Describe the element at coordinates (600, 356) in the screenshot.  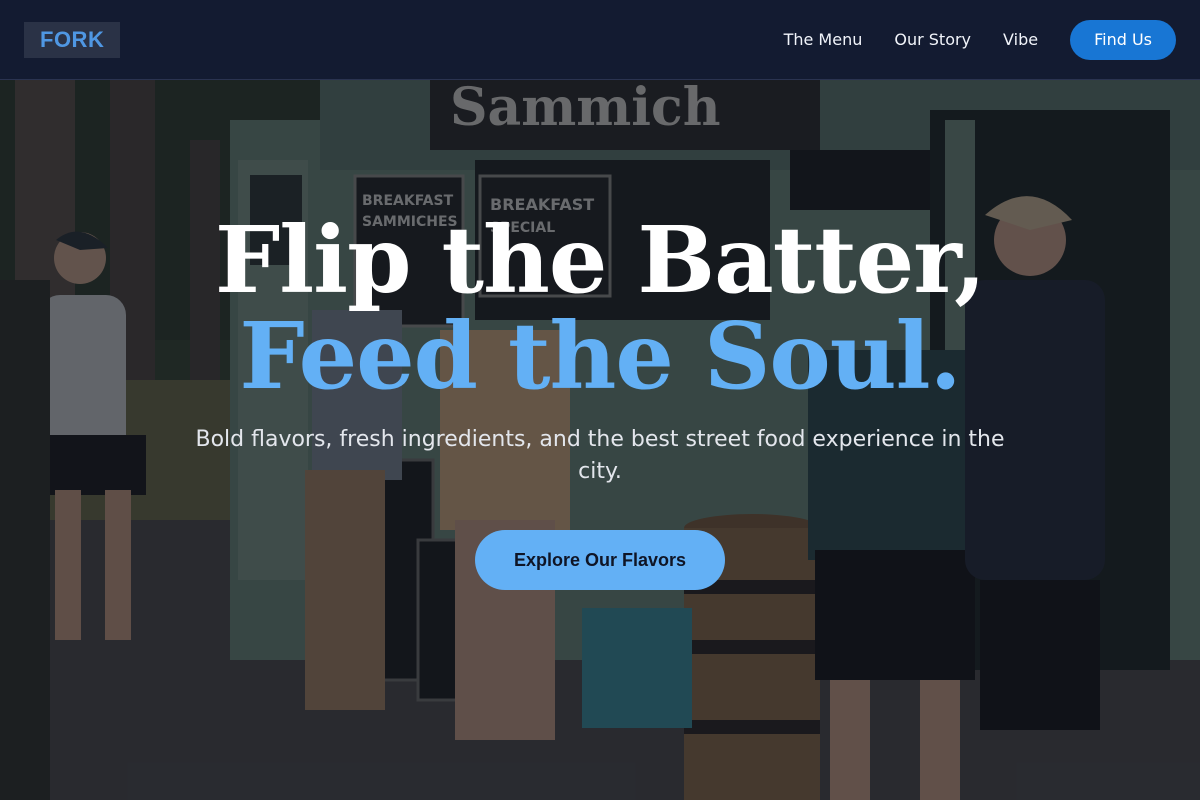
I see `headline-line-2: Feed the Soul.` at that location.